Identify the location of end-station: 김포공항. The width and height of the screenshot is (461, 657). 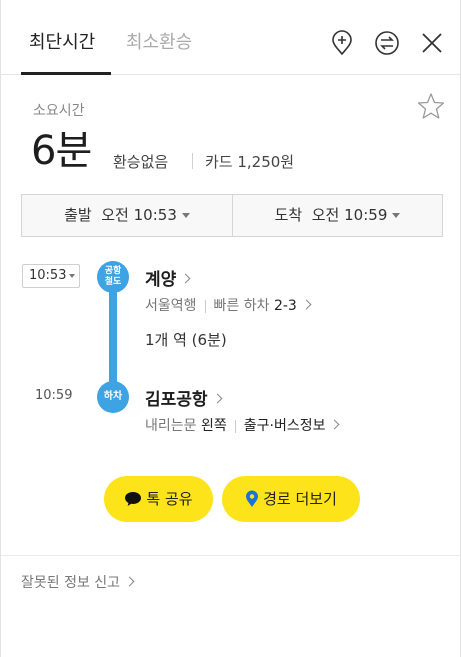
(184, 397).